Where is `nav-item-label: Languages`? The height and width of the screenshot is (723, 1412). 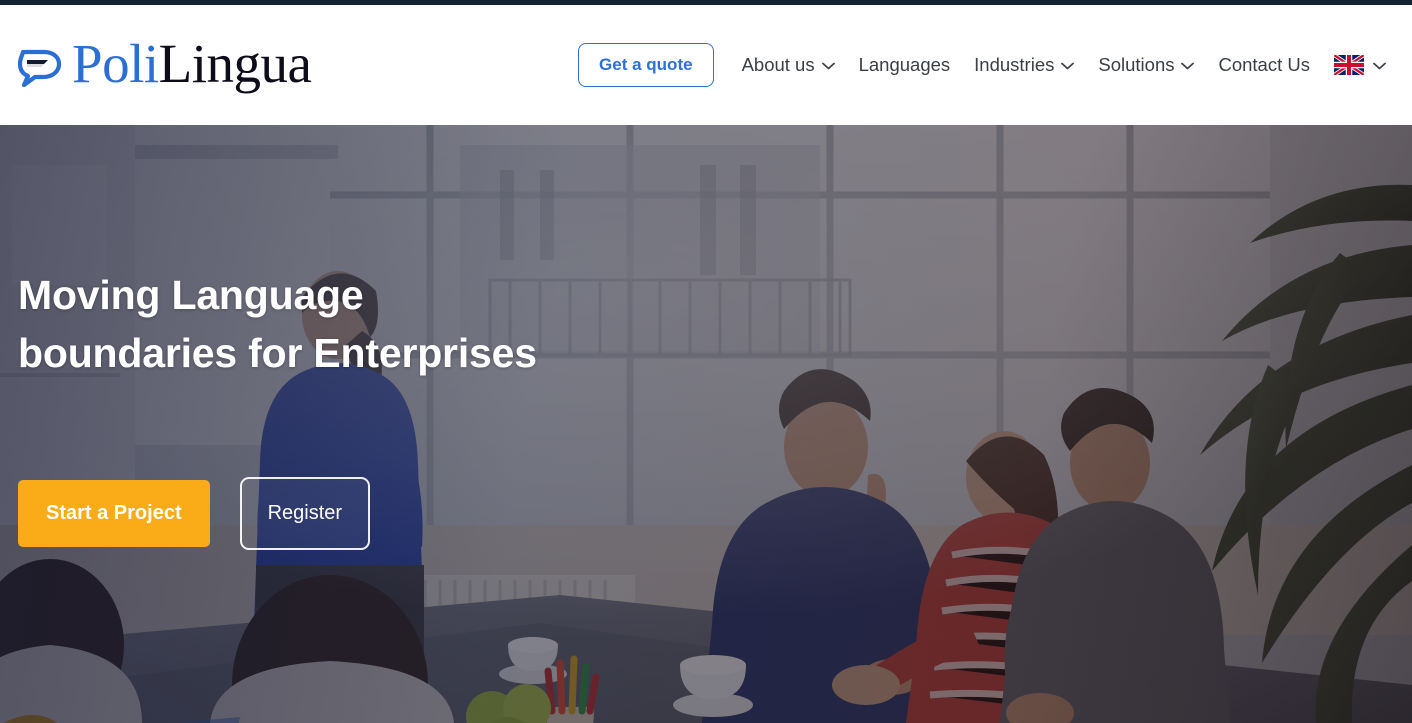 nav-item-label: Languages is located at coordinates (904, 64).